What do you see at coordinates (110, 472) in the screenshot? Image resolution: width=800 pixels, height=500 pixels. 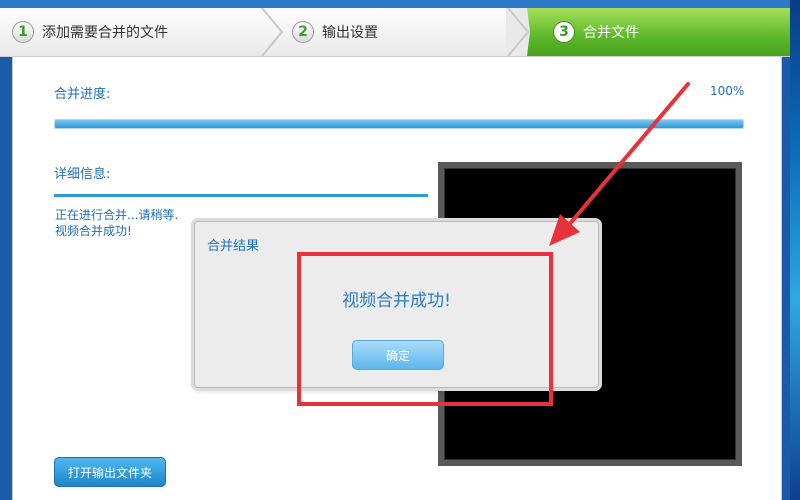 I see `open-output-folder-button: 打开输出文件夹` at bounding box center [110, 472].